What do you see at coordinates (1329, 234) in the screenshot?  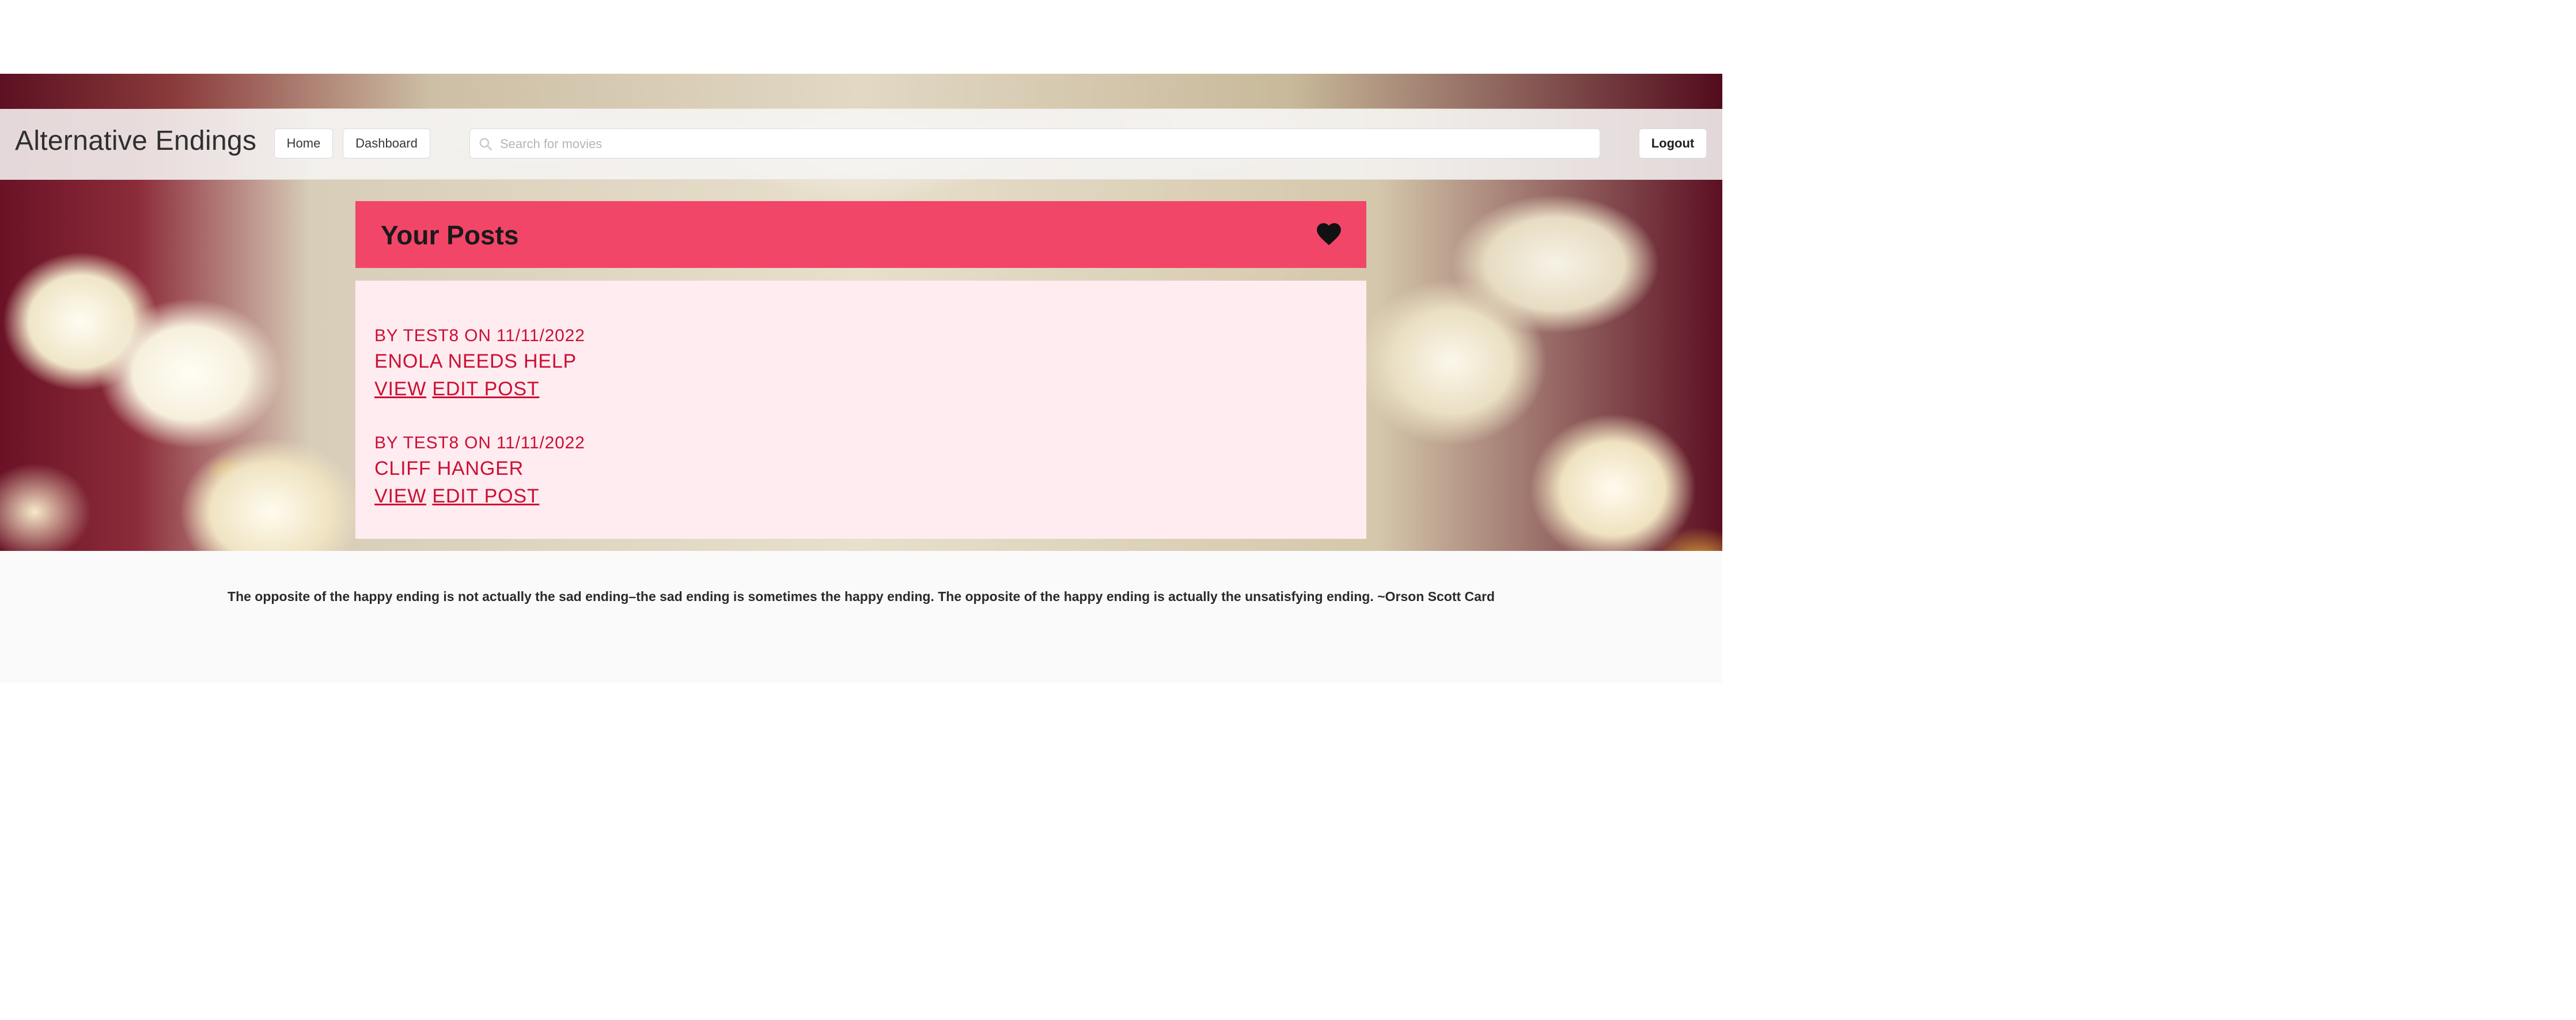 I see `heart-icon` at bounding box center [1329, 234].